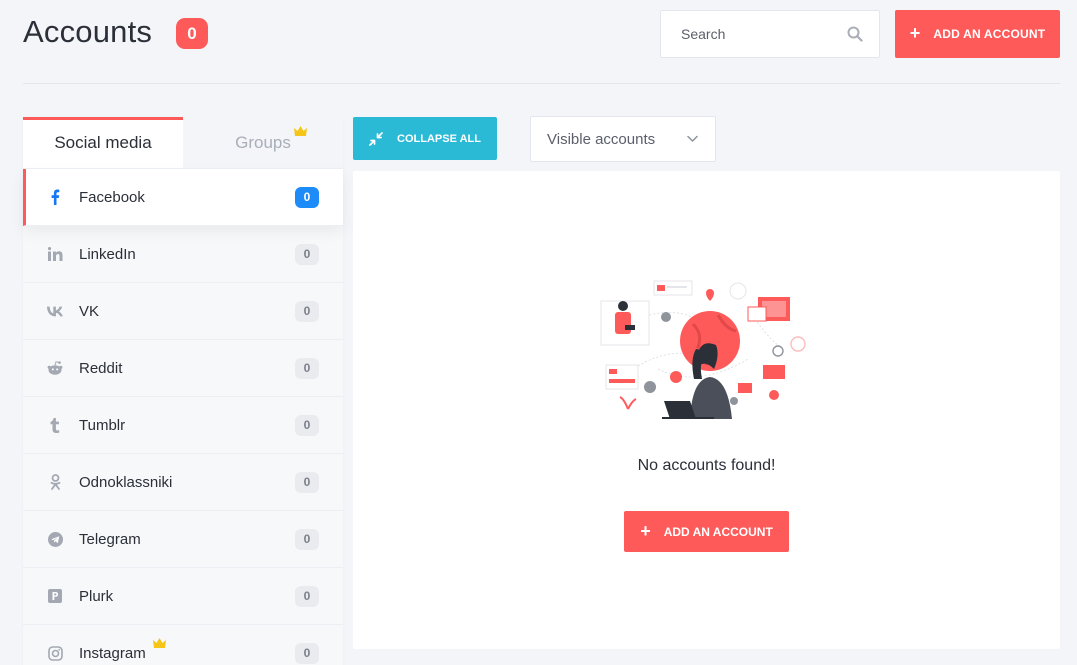 This screenshot has width=1077, height=665. What do you see at coordinates (55, 254) in the screenshot?
I see `linkedin-icon` at bounding box center [55, 254].